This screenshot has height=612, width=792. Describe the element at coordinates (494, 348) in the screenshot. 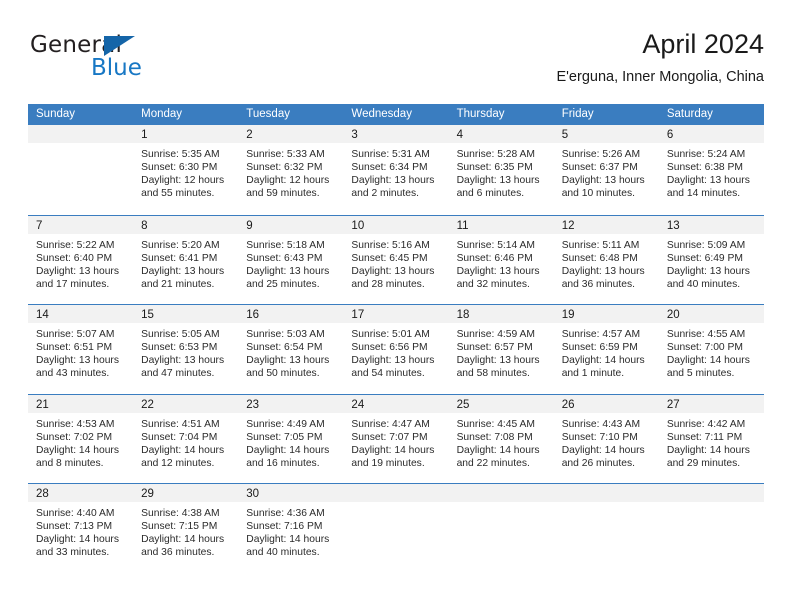

I see `sunset-text: Sunset: 6:57 PM` at that location.